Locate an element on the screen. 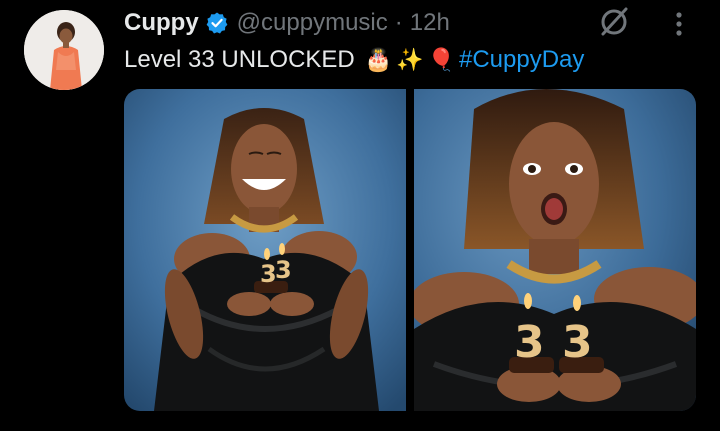 The height and width of the screenshot is (431, 720). tweet-header: Cuppy @cuppymusic · 12h is located at coordinates (287, 23).